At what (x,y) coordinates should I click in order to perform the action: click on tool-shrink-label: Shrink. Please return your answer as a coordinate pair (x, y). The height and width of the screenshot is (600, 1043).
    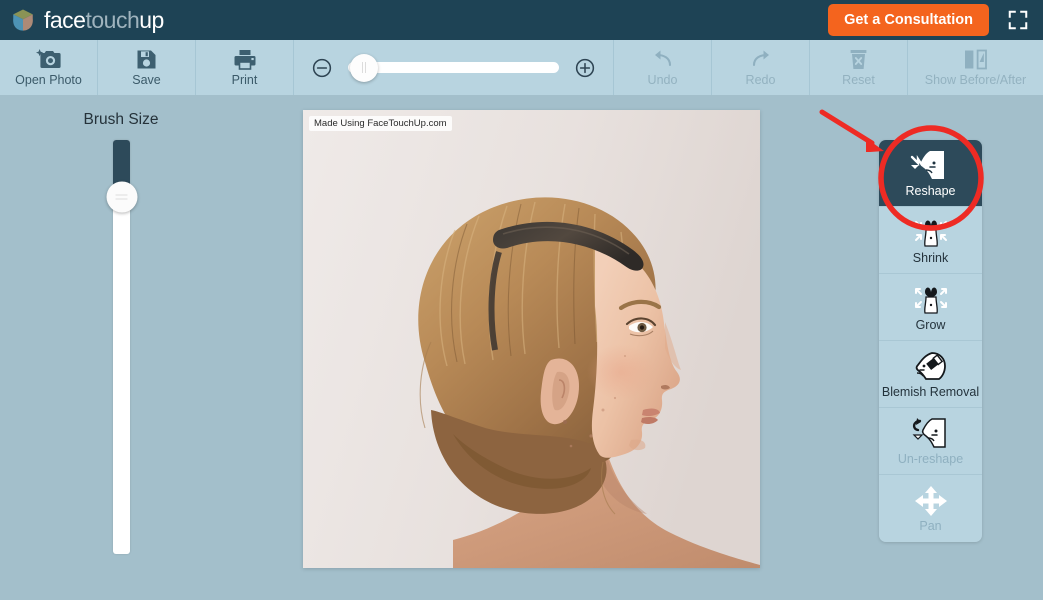
    Looking at the image, I should click on (930, 257).